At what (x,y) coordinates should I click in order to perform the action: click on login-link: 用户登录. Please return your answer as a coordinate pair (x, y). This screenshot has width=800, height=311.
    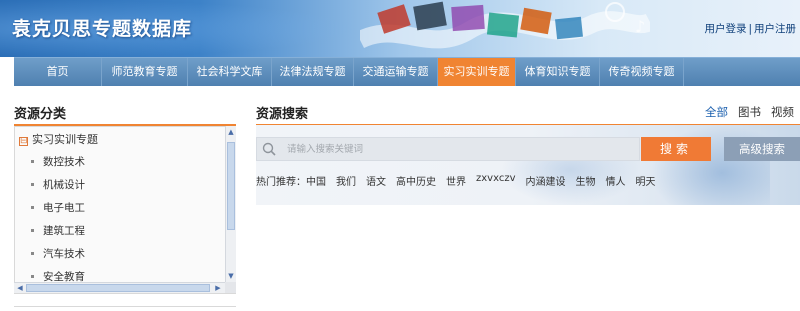
    Looking at the image, I should click on (725, 29).